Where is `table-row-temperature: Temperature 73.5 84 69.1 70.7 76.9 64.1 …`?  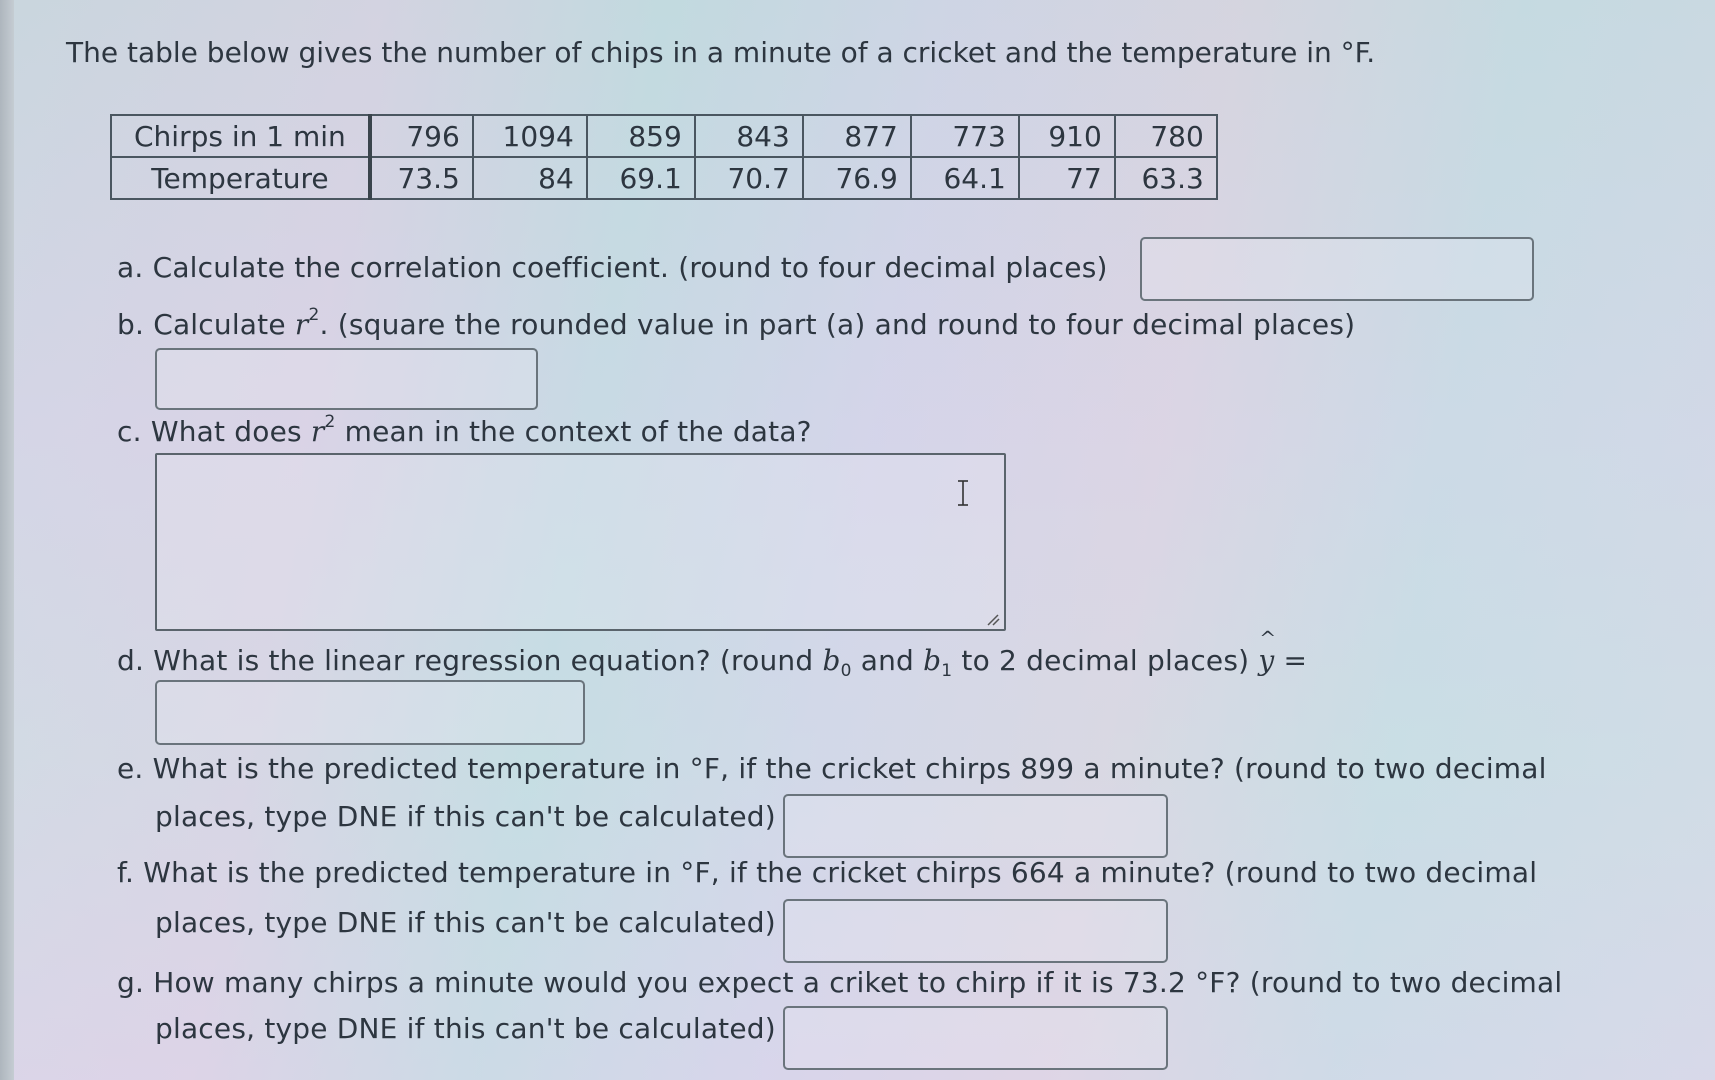 table-row-temperature: Temperature 73.5 84 69.1 70.7 76.9 64.1 … is located at coordinates (664, 178).